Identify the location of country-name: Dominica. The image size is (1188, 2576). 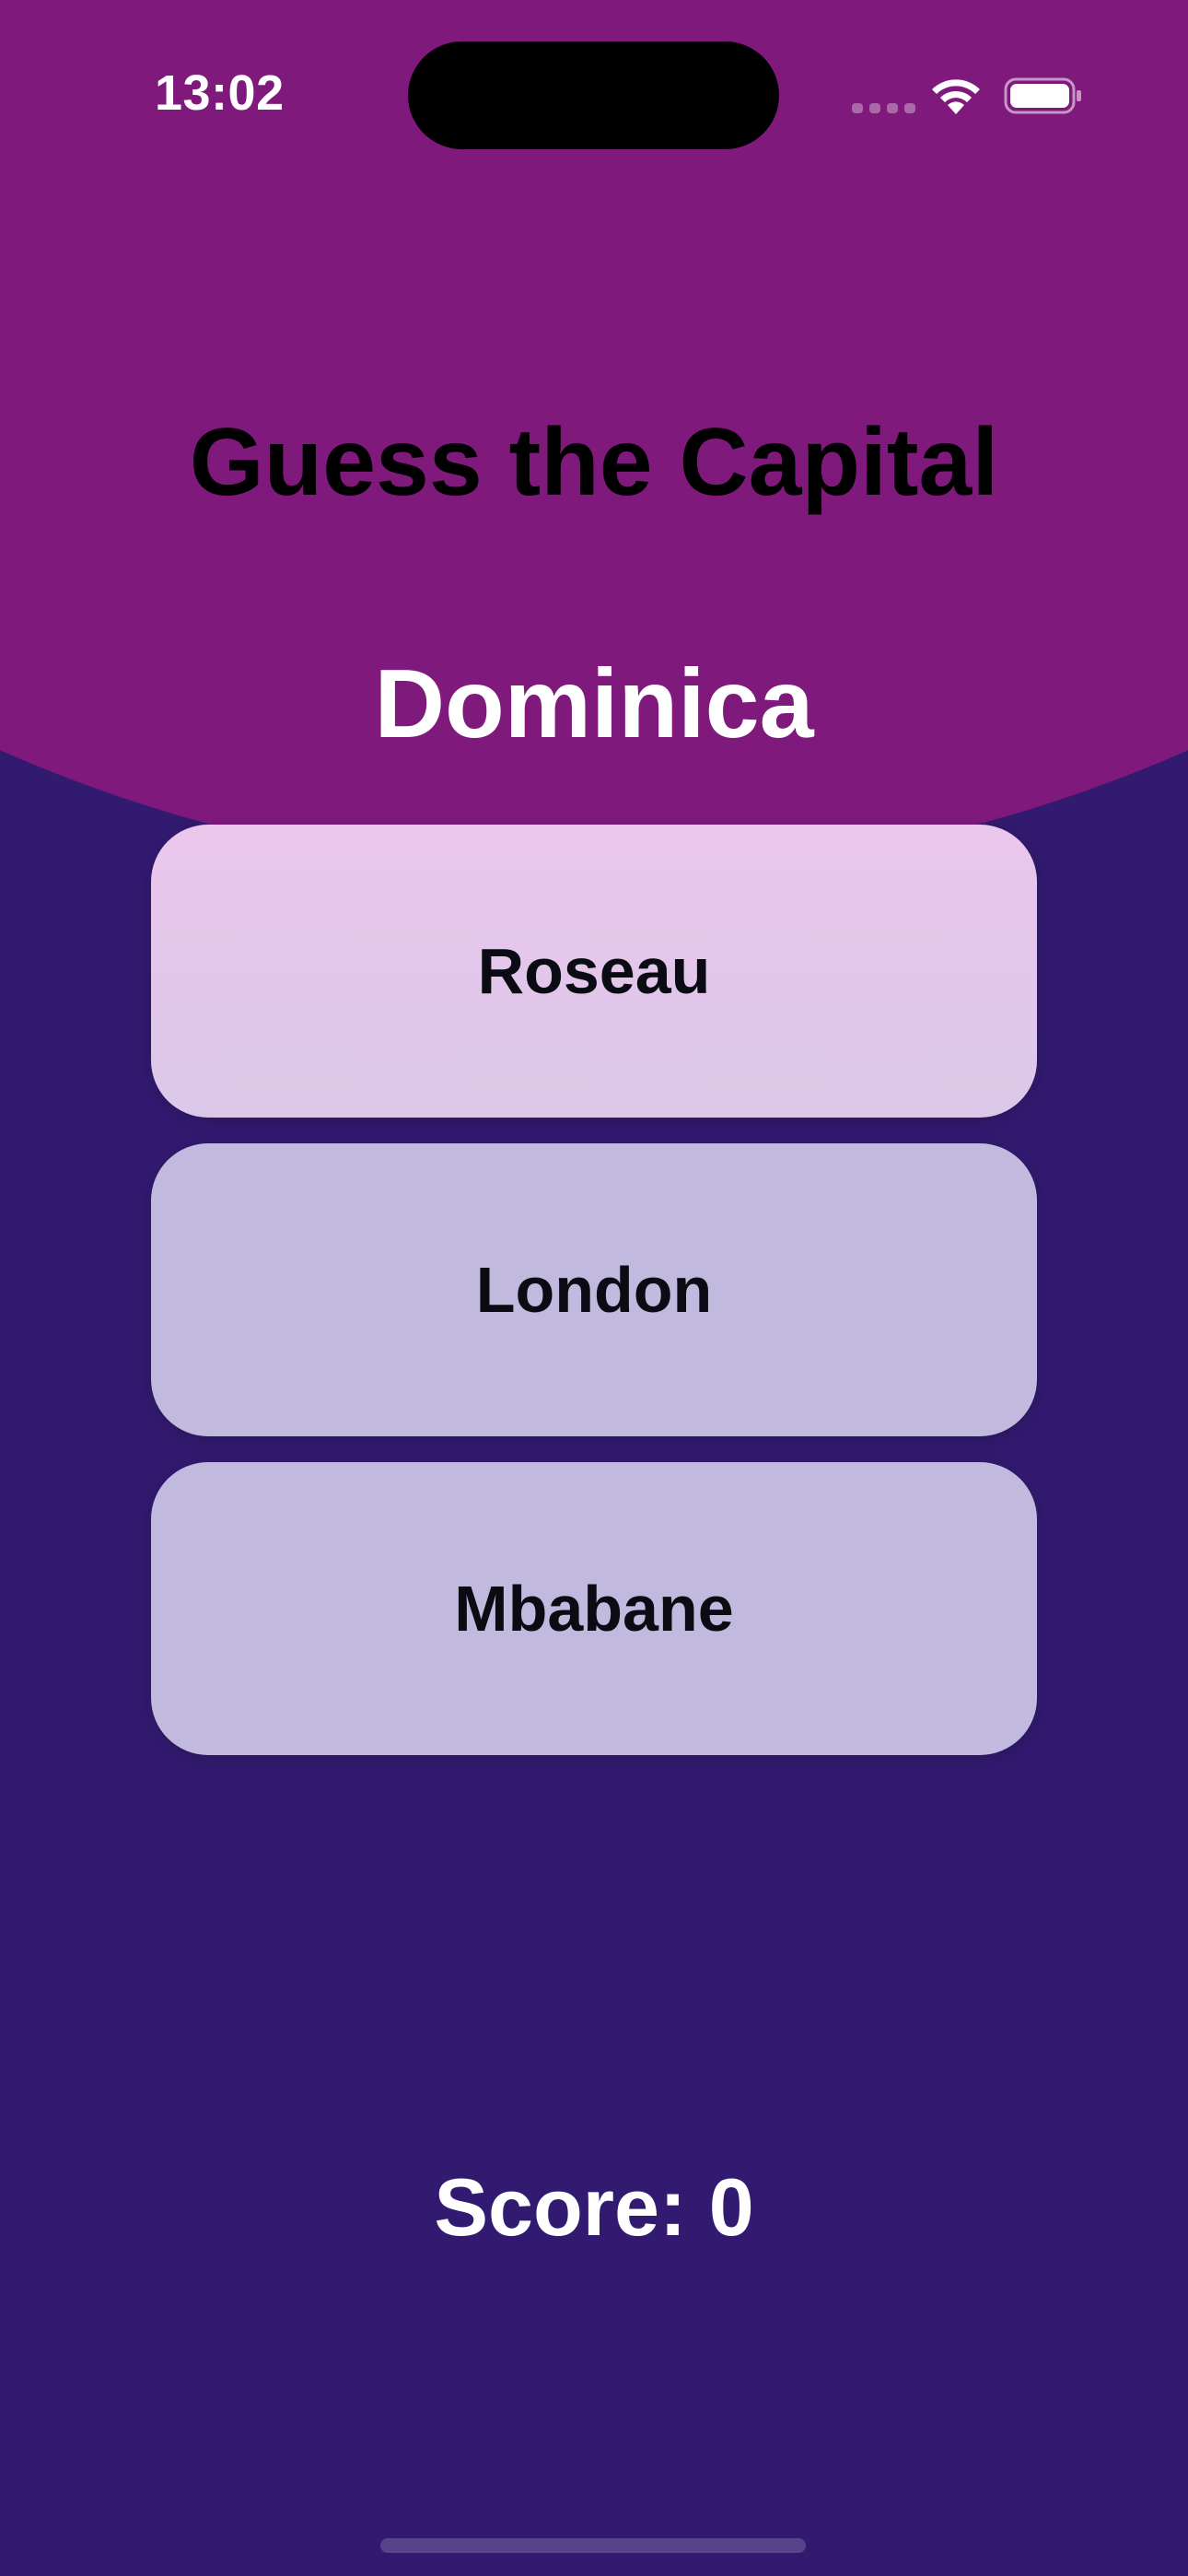
(594, 704).